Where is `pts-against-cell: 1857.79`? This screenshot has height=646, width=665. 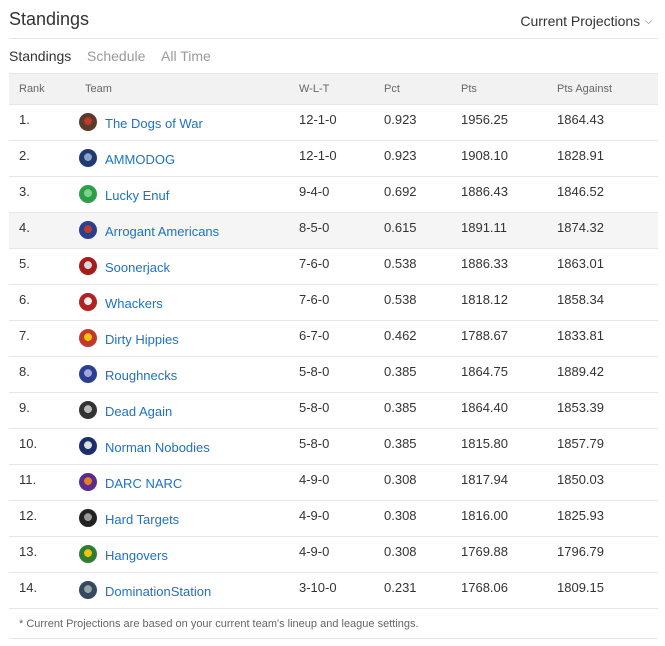 pts-against-cell: 1857.79 is located at coordinates (580, 443).